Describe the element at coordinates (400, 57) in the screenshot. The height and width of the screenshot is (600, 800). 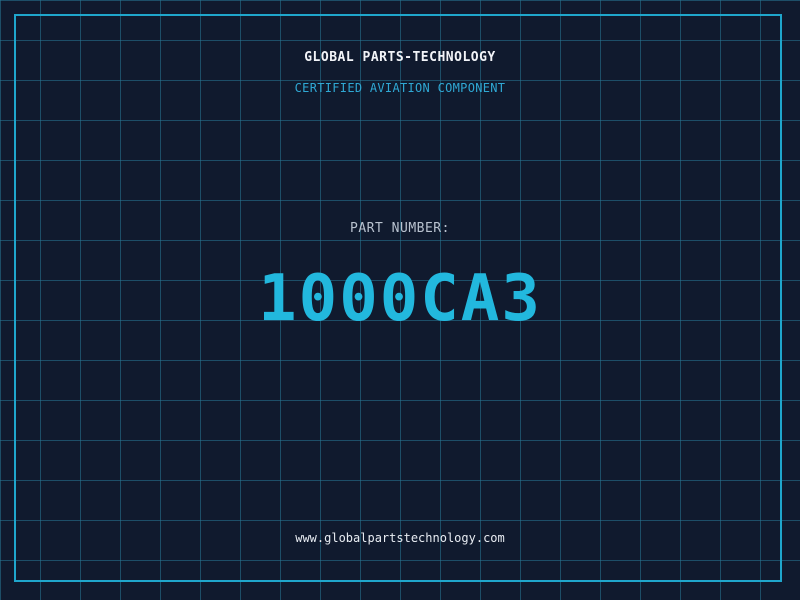
I see `company-name: GLOBAL PARTS-TECHNOLOGY` at that location.